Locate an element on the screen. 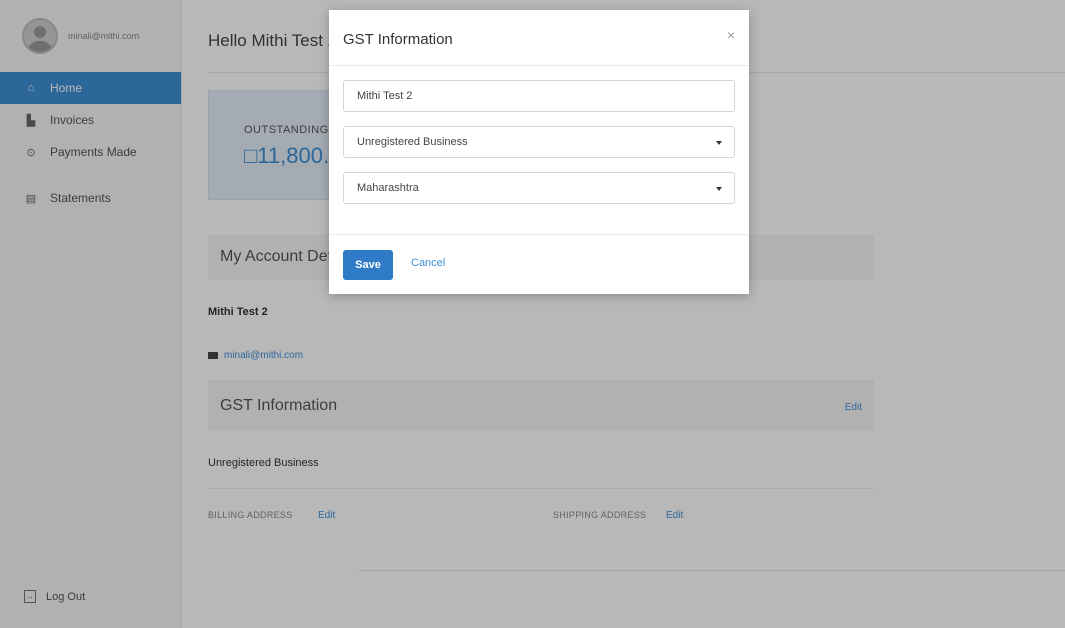  cancel-button: Cancel is located at coordinates (428, 263).